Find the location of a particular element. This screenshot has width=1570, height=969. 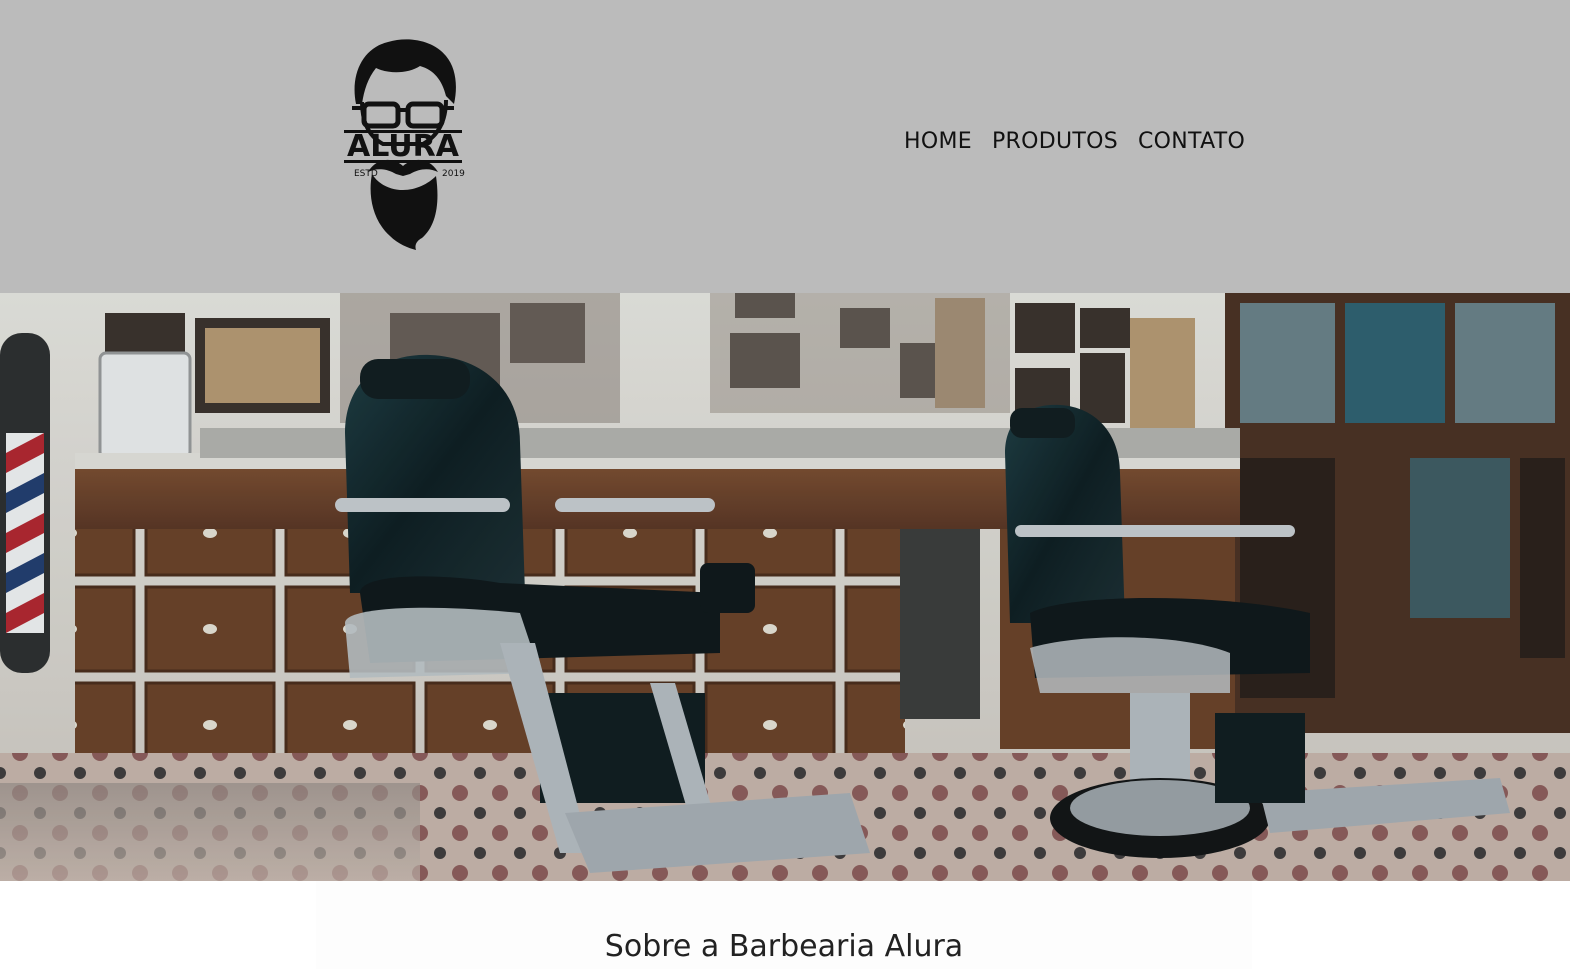

hair is located at coordinates (405, 71).